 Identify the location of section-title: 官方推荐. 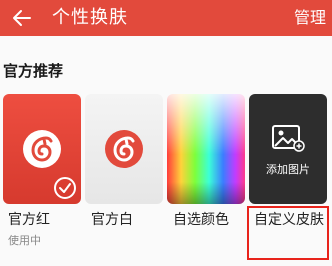
(33, 71).